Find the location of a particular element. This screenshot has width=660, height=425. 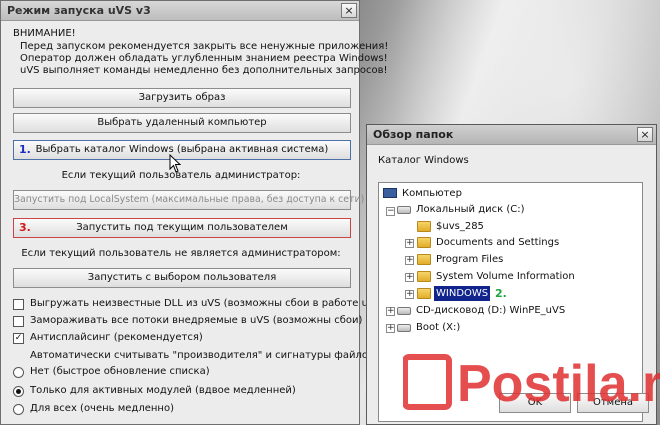

browse-titlebar: Обзор папок × is located at coordinates (511, 135).